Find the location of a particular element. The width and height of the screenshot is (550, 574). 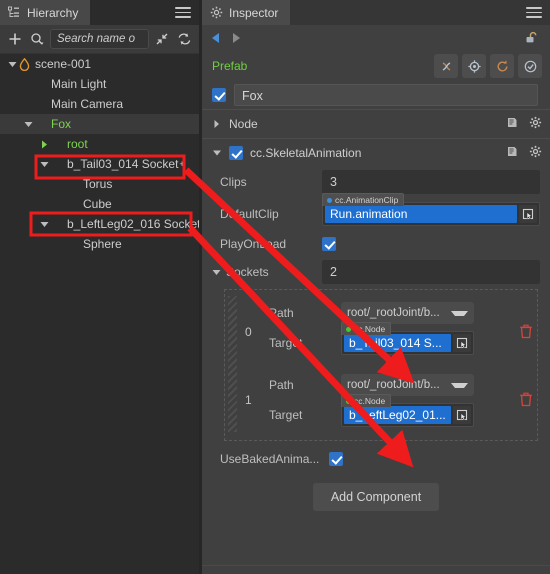

hierarchy-node-main-camera: Main Camera is located at coordinates (99, 104).